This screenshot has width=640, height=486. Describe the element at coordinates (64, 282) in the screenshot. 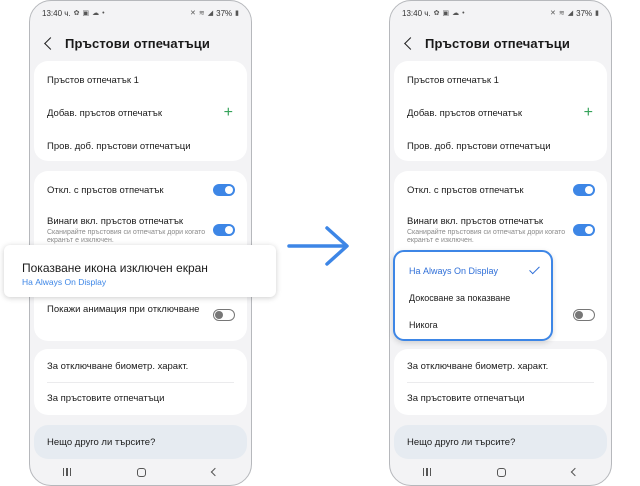

I see `aod-icon-setting-value: На Always On Display` at that location.